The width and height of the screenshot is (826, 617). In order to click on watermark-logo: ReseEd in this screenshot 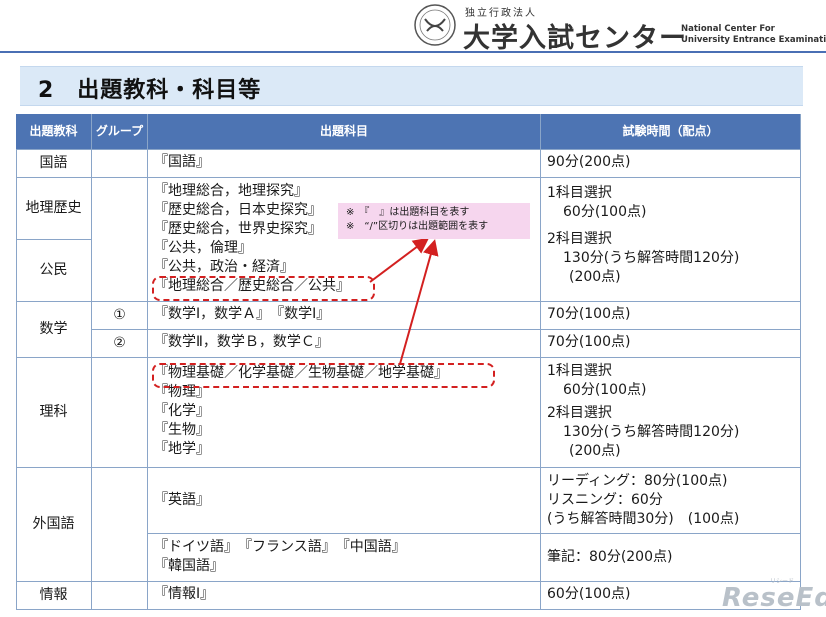, I will do `click(774, 598)`.